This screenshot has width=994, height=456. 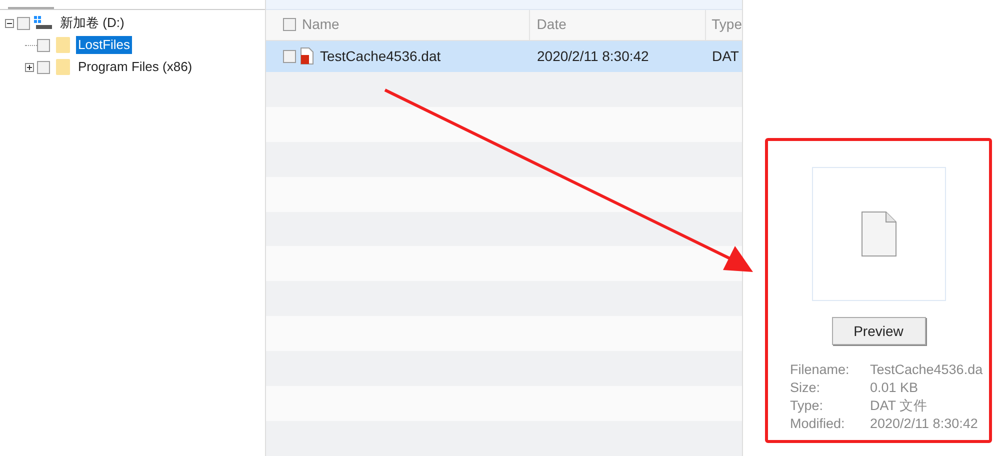 I want to click on field-value: 0.01 KB, so click(x=895, y=388).